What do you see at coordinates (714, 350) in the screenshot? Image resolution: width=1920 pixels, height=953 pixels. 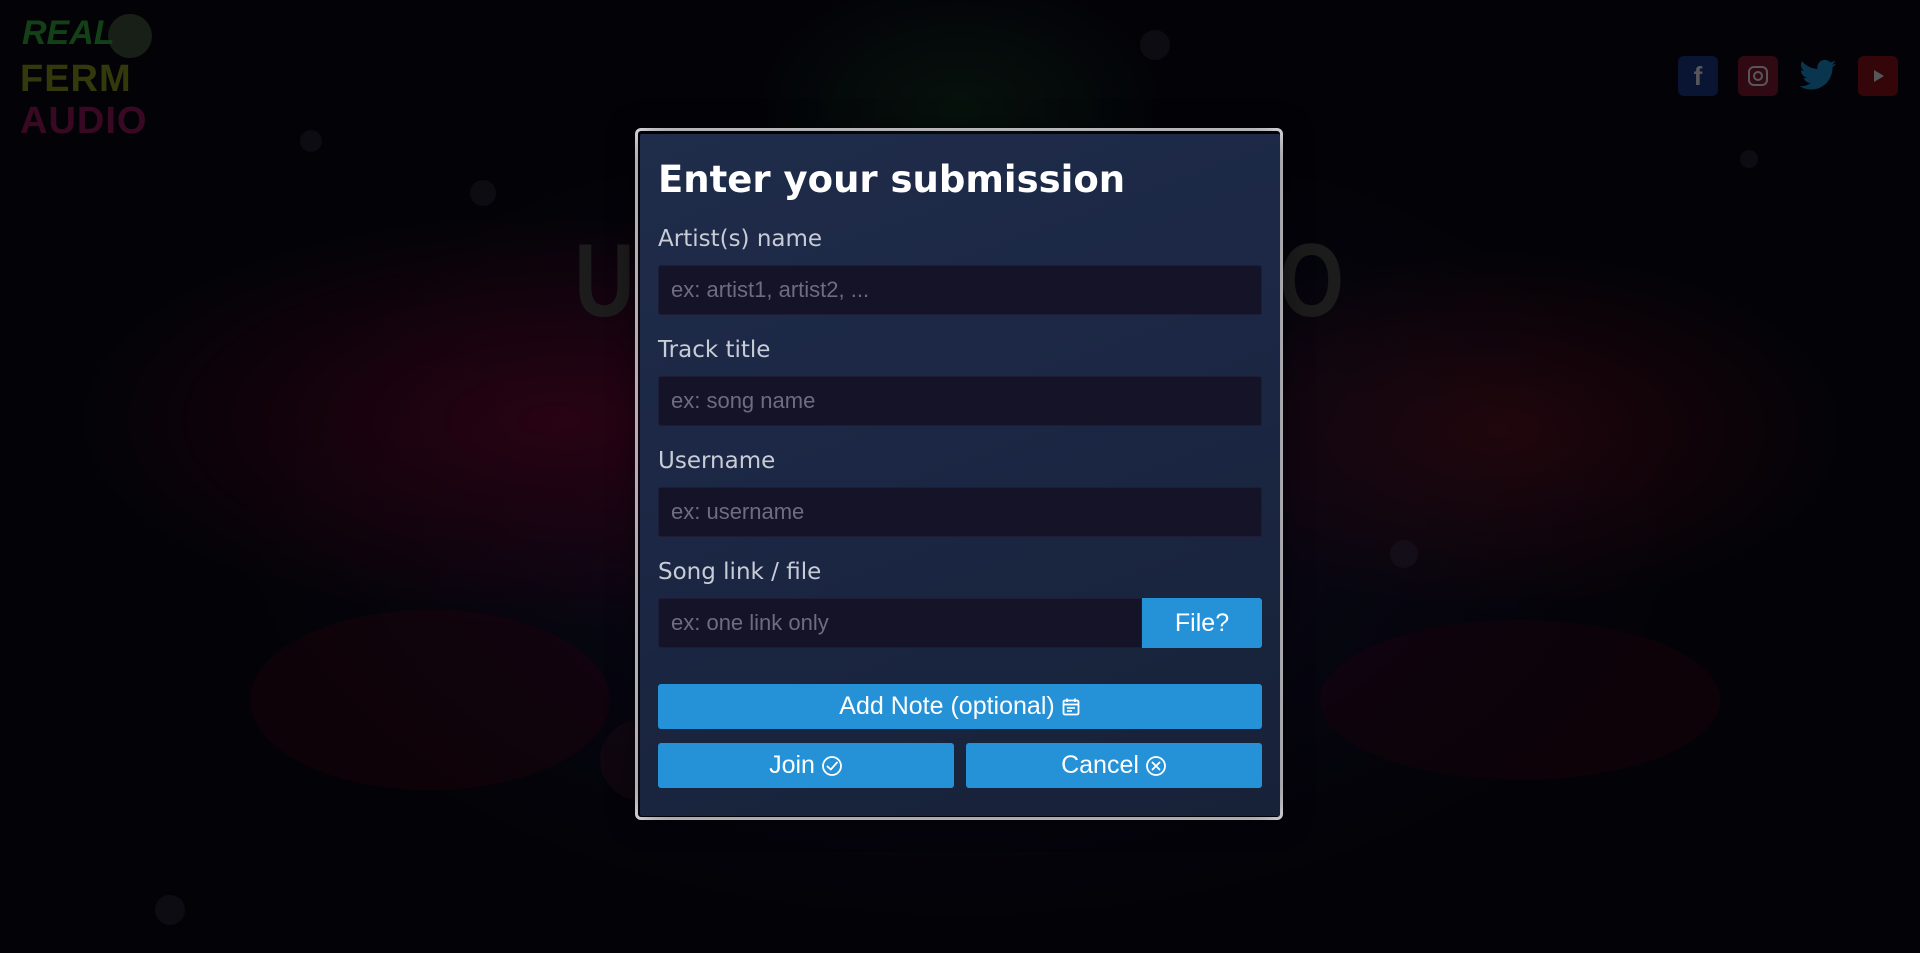 I see `track-title-label: Track title` at bounding box center [714, 350].